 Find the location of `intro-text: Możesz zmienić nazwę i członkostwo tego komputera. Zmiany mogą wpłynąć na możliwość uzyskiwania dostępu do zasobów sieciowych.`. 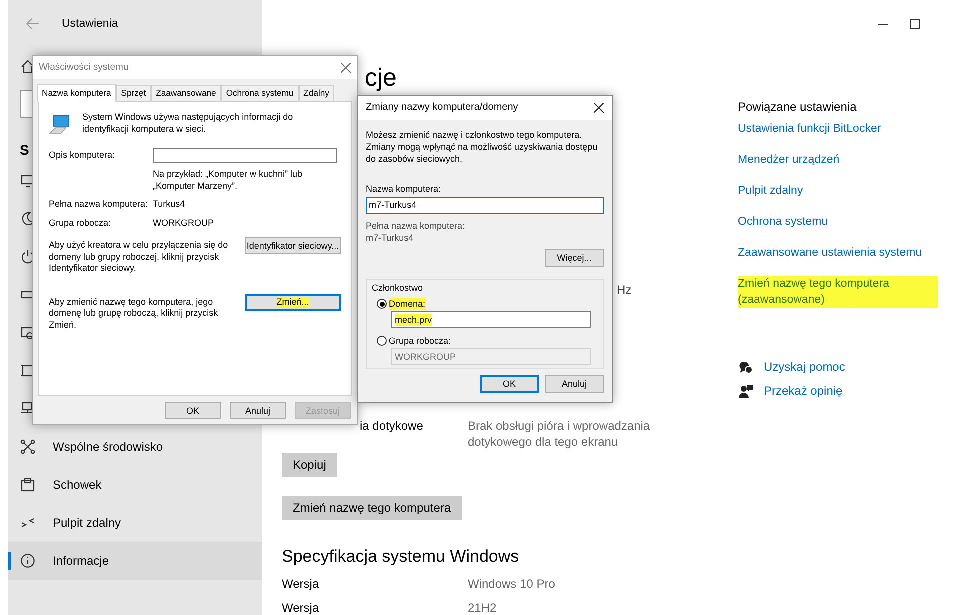

intro-text: Możesz zmienić nazwę i członkostwo tego komputera. Zmiany mogą wpłynąć na możliwość uzyskiwania dostępu do zasobów sieciowych. is located at coordinates (482, 147).